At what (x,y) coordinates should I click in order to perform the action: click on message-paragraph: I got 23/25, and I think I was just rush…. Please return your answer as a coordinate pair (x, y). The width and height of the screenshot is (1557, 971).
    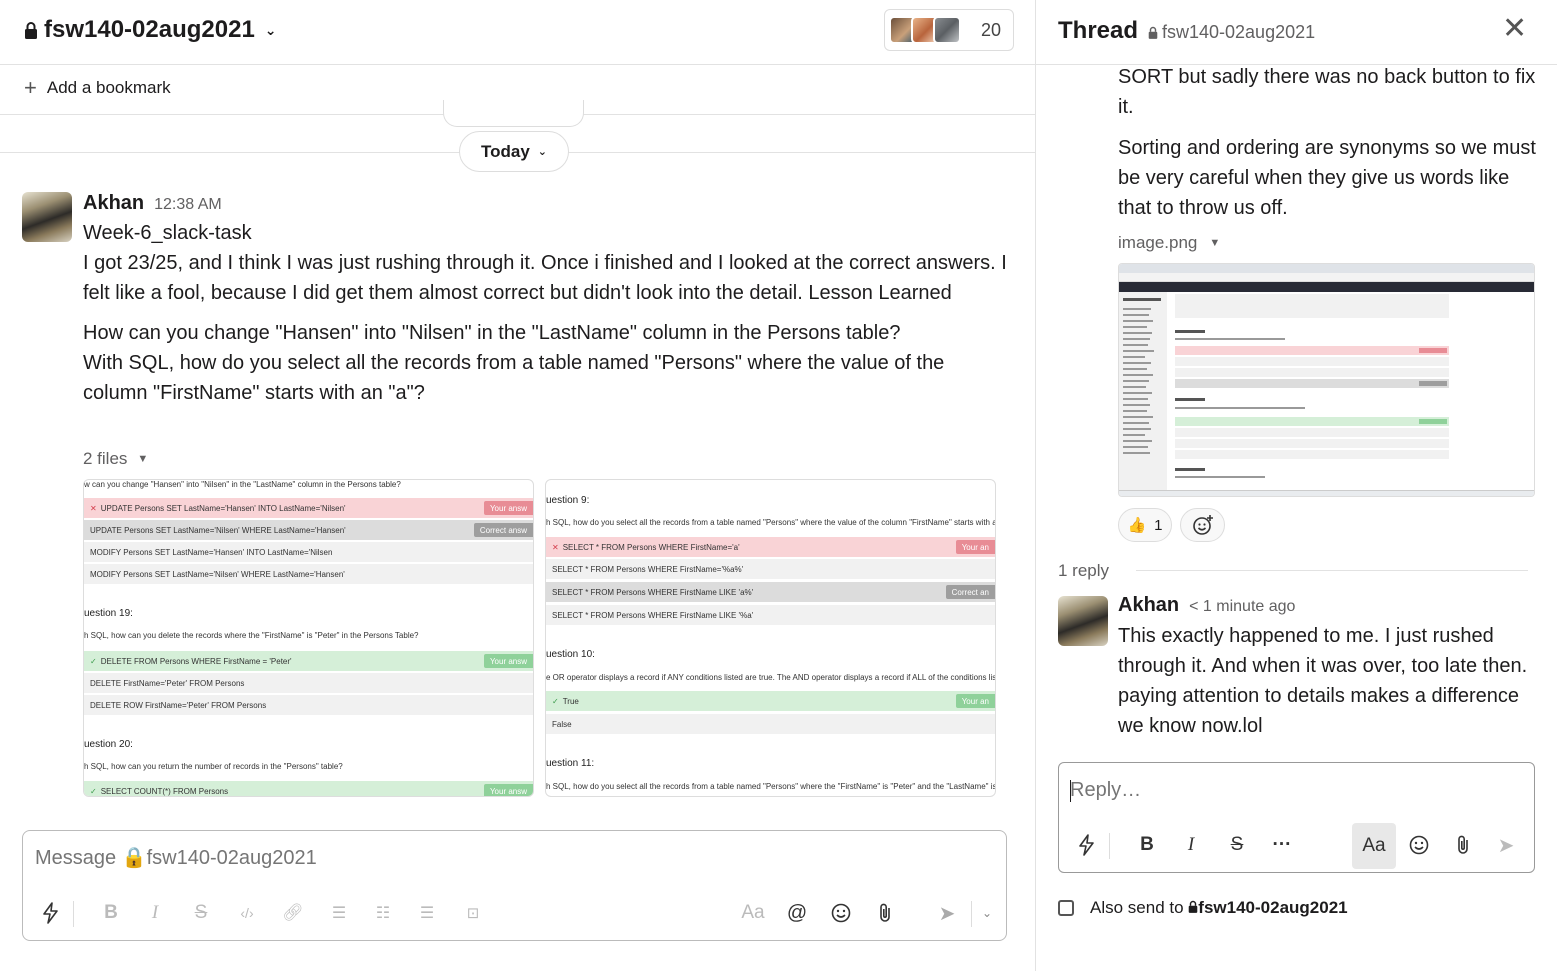
    Looking at the image, I should click on (545, 278).